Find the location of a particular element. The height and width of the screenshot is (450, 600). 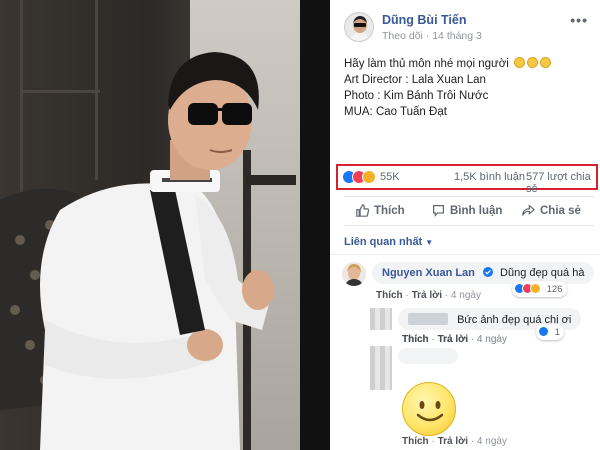

post-line-4: MUA: Cao Tuấn Đạt is located at coordinates (395, 112).